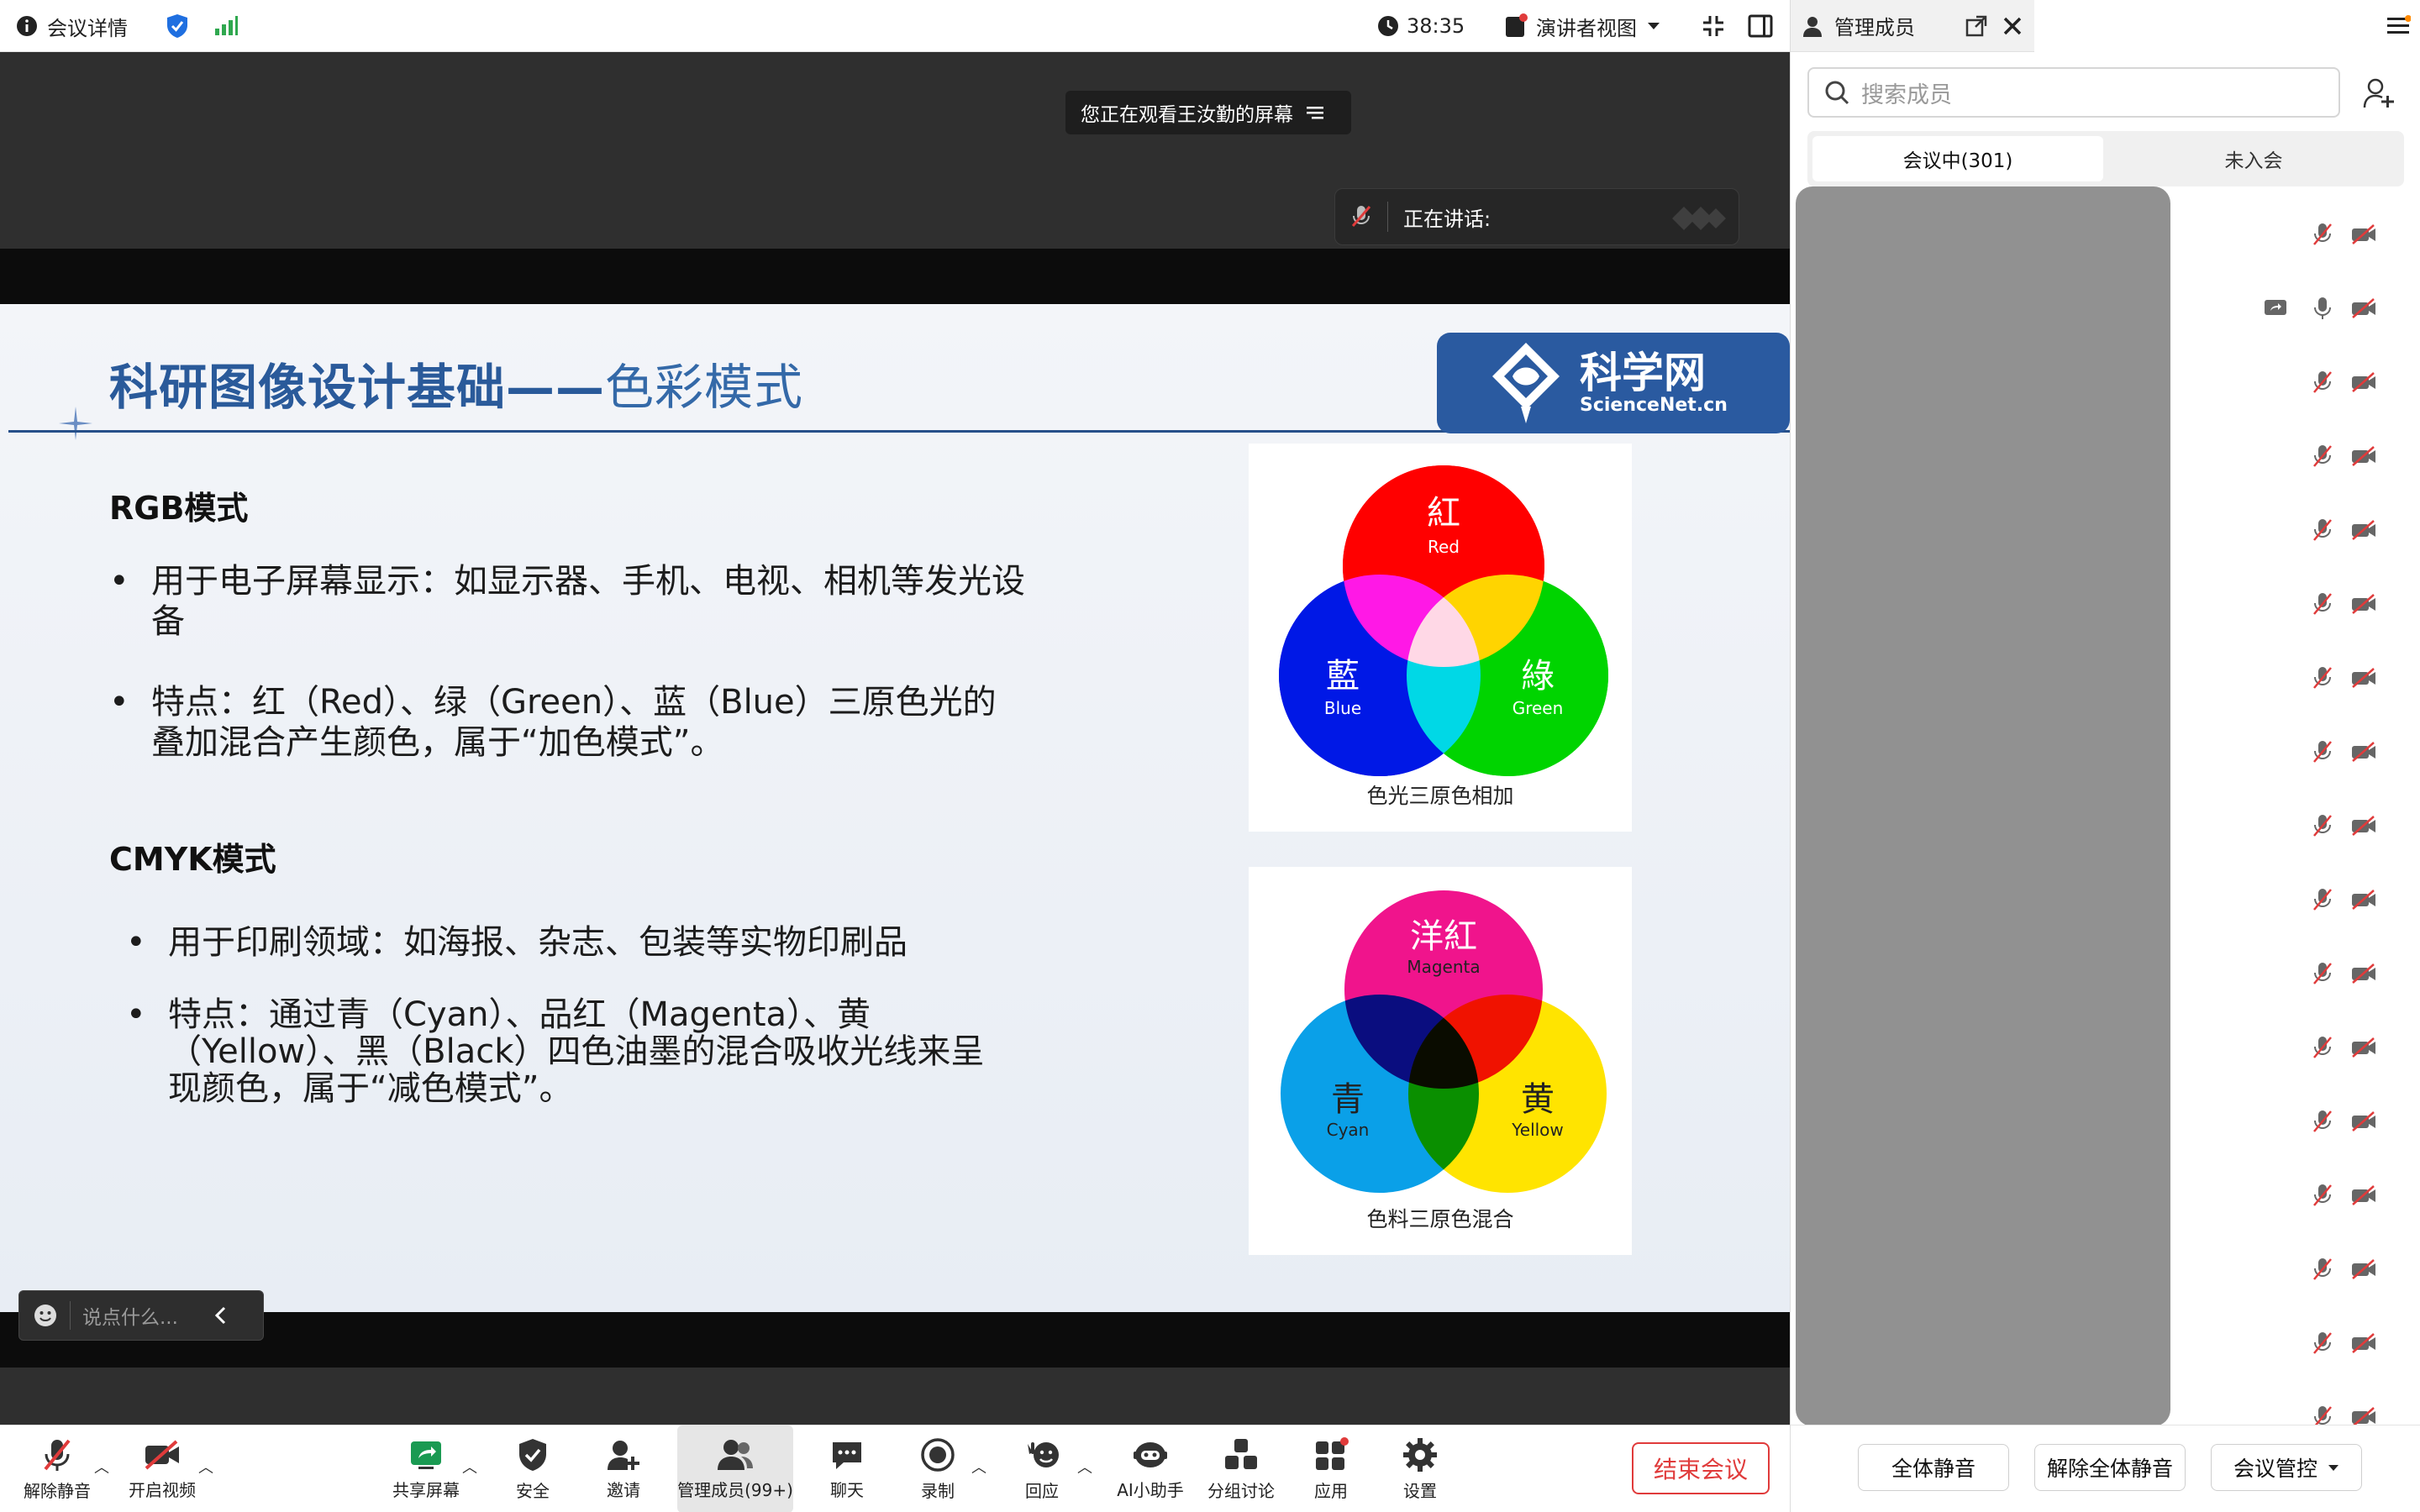  I want to click on top-bar: 会议详情 38:35 演讲者视图, so click(895, 26).